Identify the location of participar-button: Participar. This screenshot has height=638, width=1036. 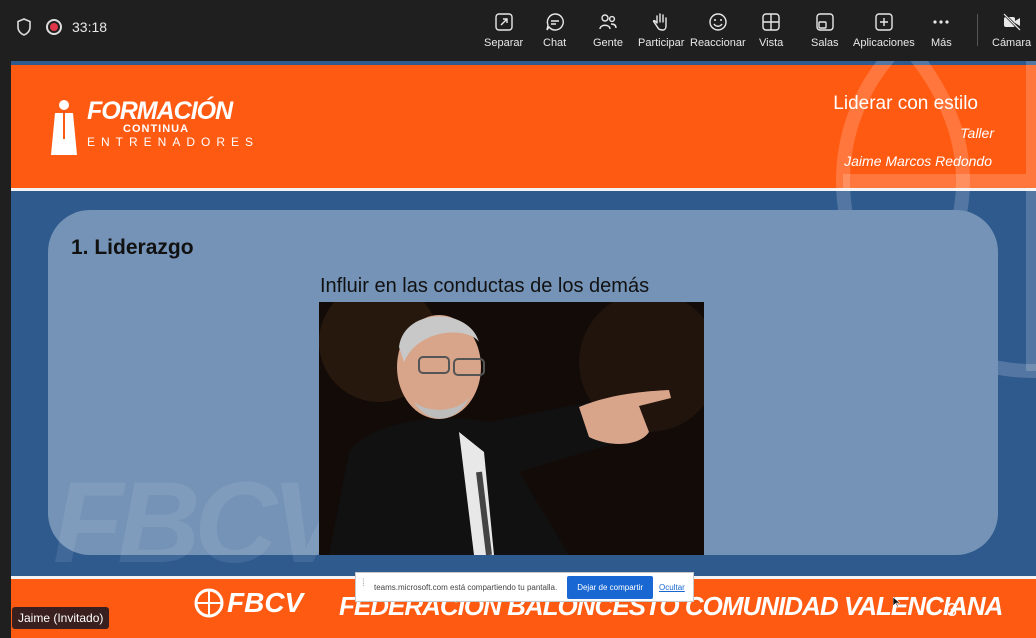
(661, 30).